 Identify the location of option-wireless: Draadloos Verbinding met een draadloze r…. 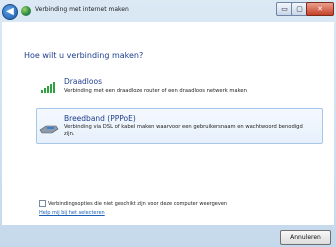
(179, 87).